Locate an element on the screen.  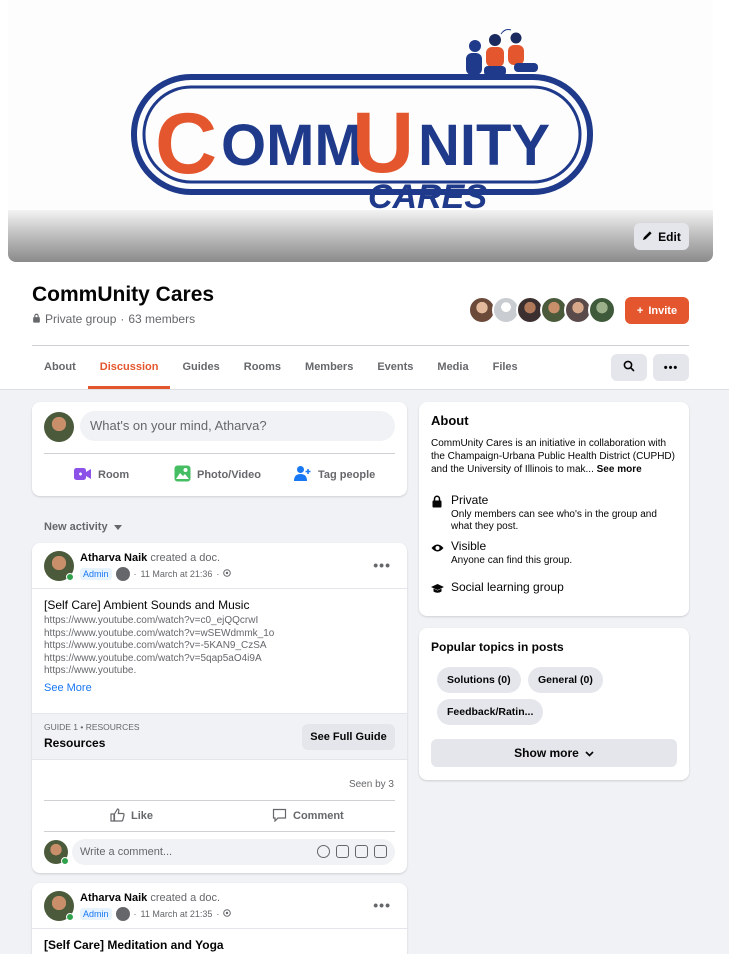
post-time: 11 March at 21:36 is located at coordinates (177, 574).